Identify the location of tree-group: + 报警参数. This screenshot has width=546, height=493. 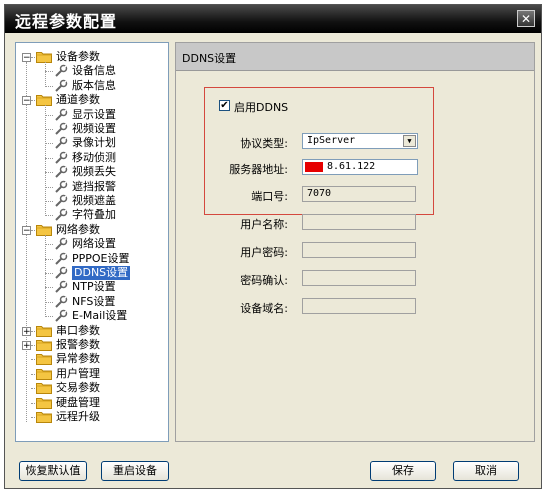
(91, 345).